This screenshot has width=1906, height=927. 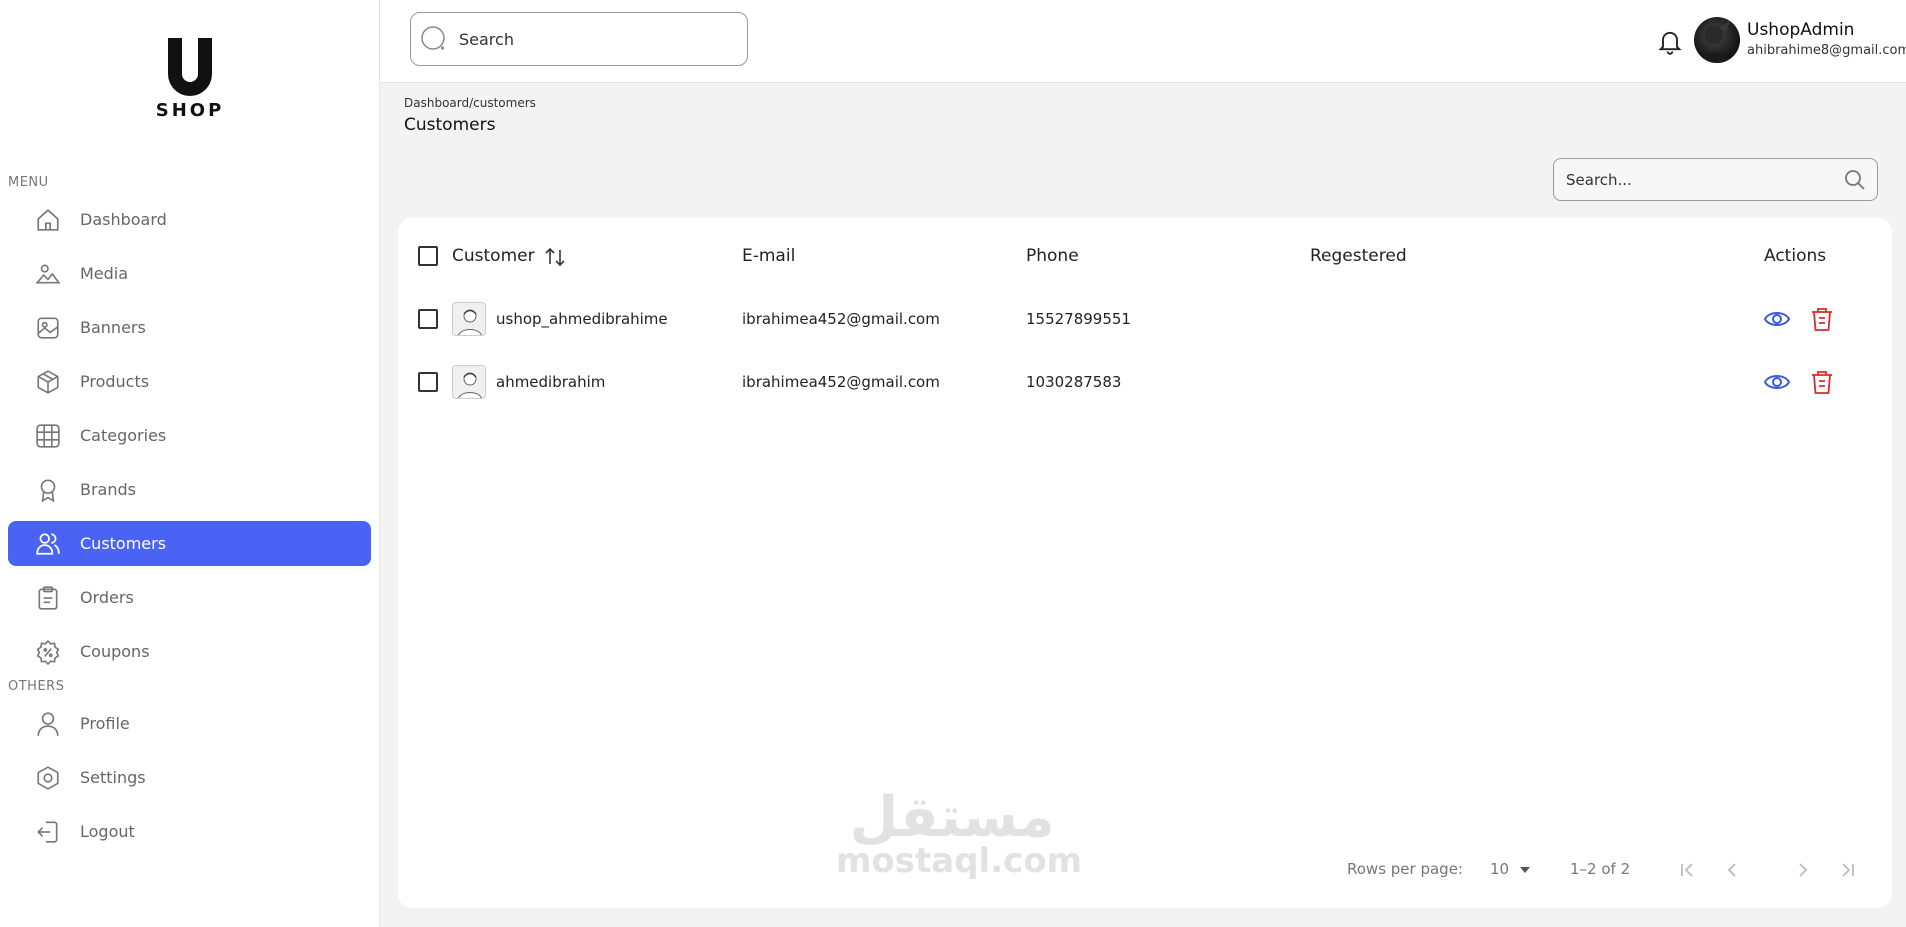 What do you see at coordinates (1600, 869) in the screenshot?
I see `pagination-range: 1–2 of 2` at bounding box center [1600, 869].